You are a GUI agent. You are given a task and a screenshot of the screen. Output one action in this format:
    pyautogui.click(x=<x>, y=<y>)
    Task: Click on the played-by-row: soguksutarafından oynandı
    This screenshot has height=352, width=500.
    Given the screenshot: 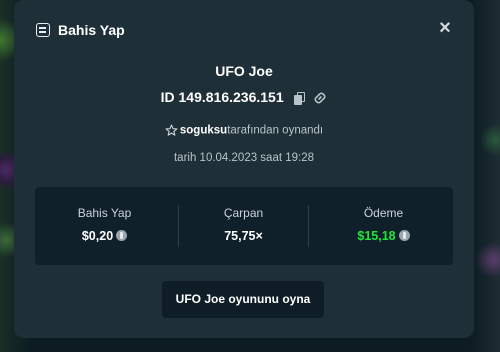 What is the action you would take?
    pyautogui.click(x=244, y=130)
    